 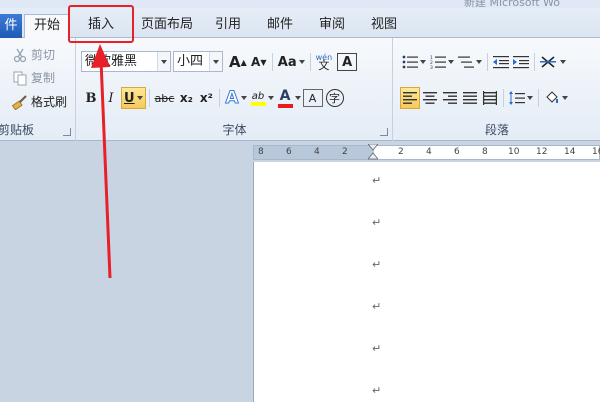 I want to click on numbering-icon: 123, so click(x=438, y=62).